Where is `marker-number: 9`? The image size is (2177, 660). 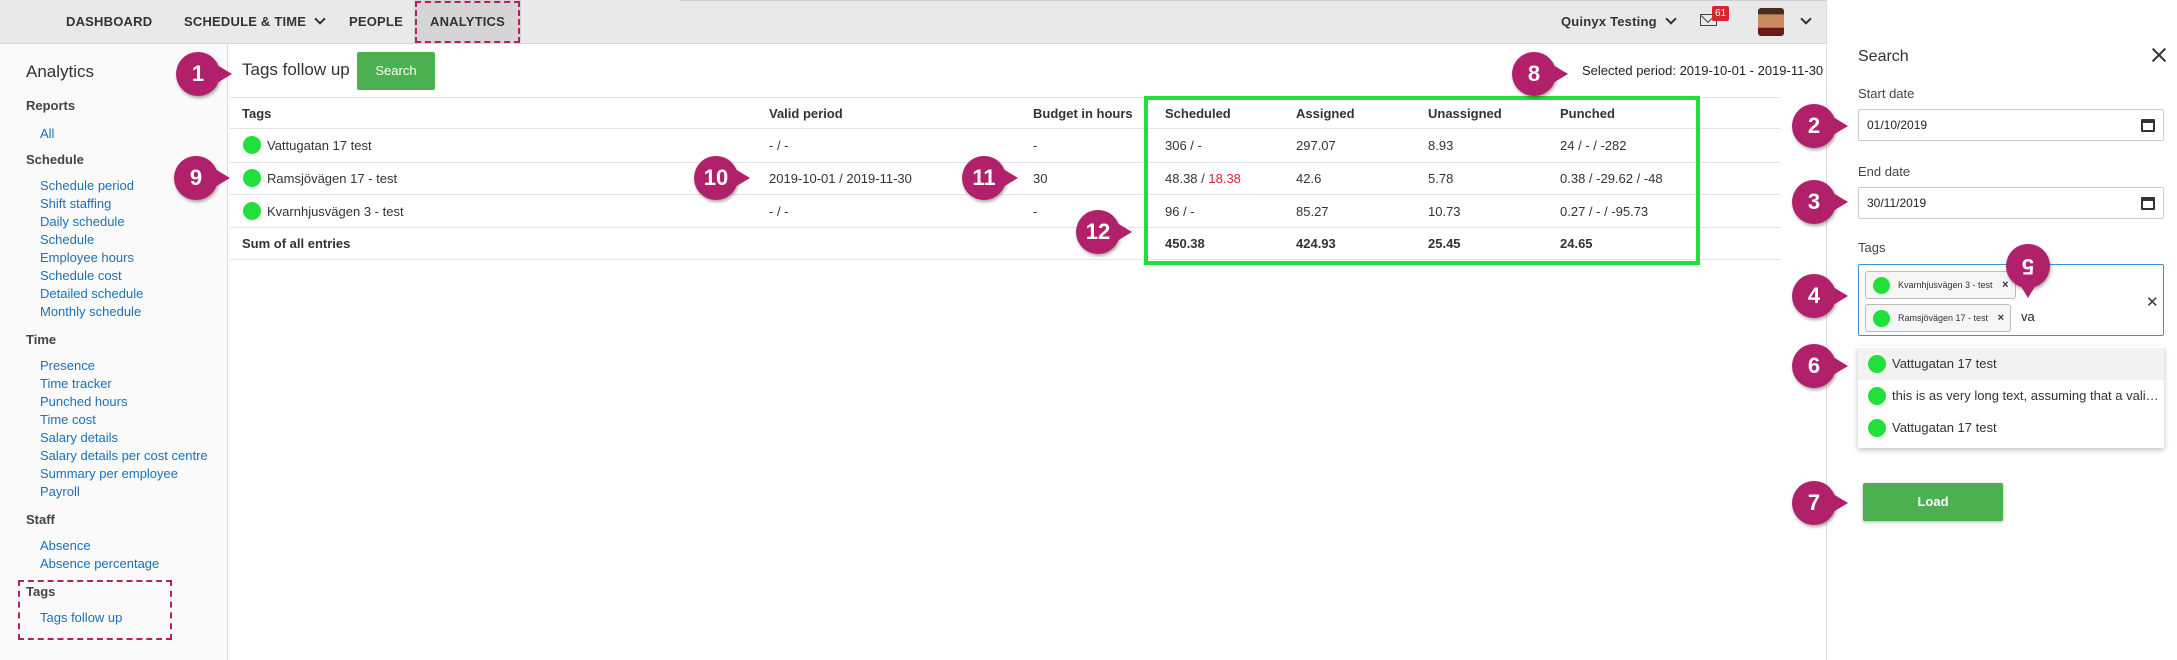 marker-number: 9 is located at coordinates (196, 177).